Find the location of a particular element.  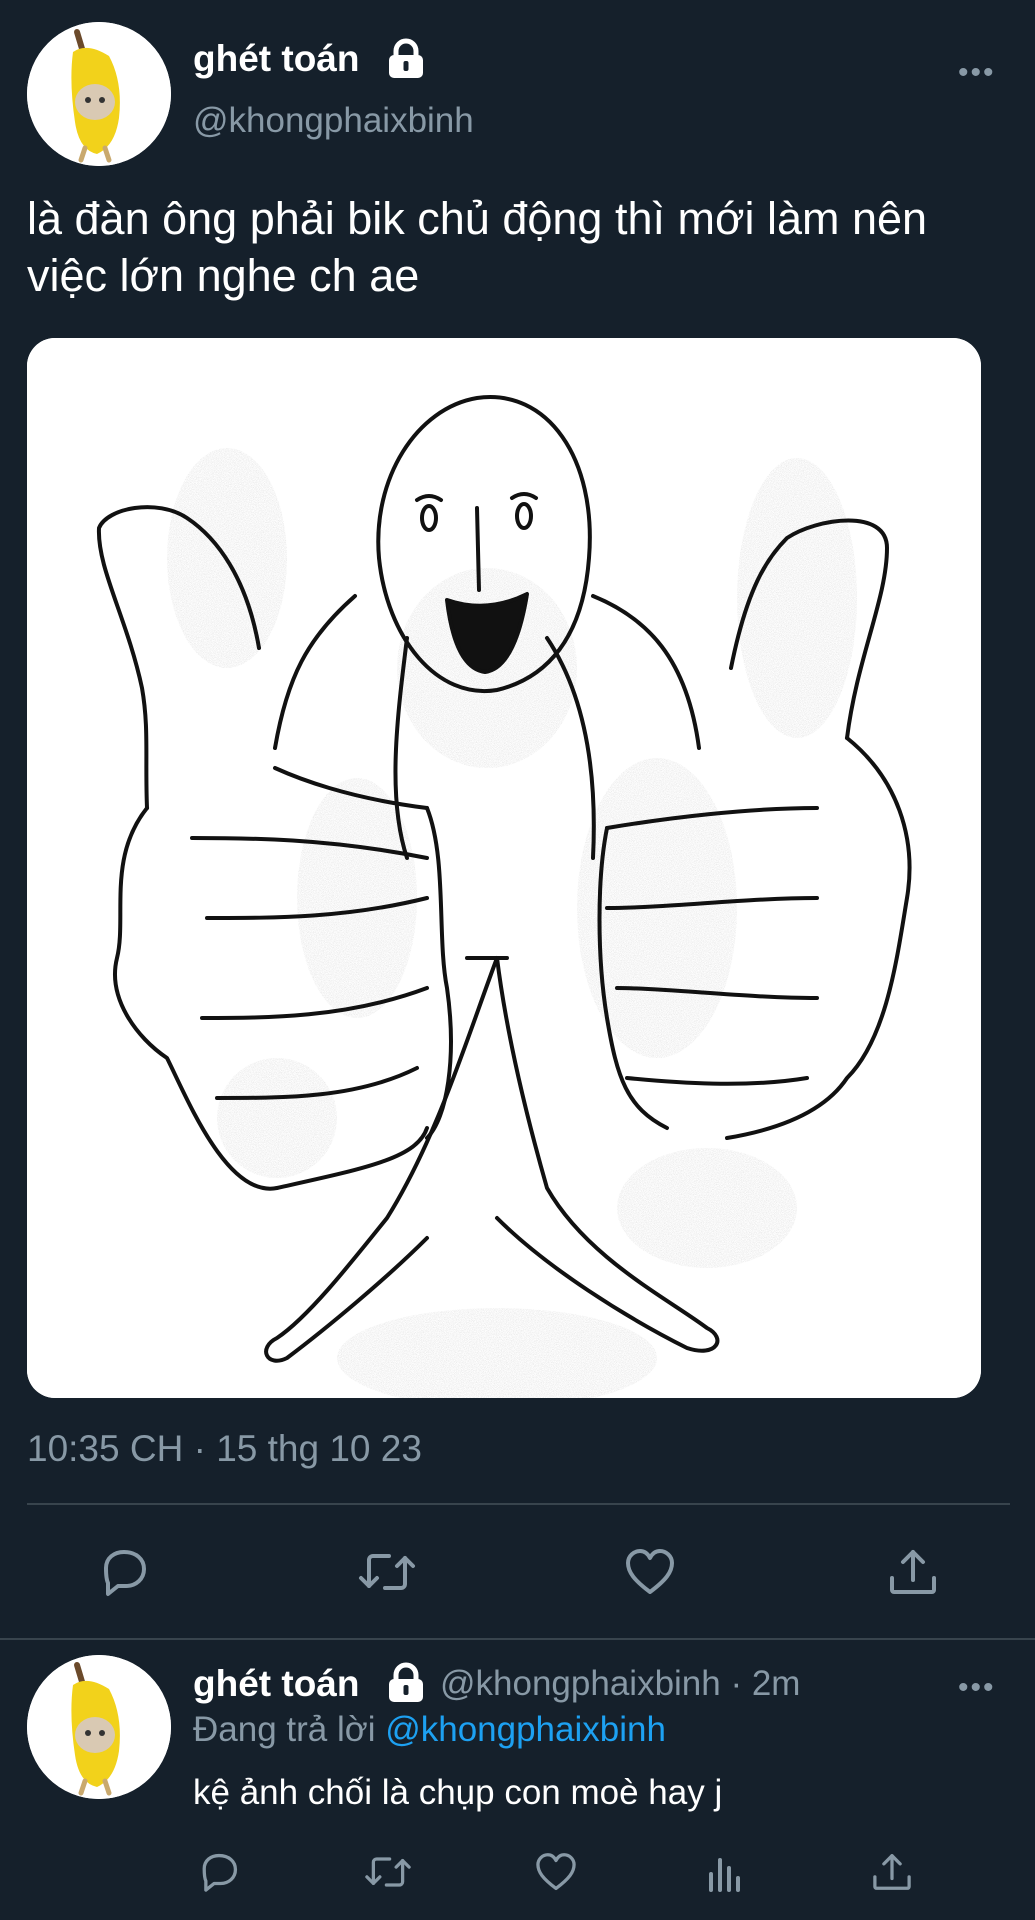

more-options-icon: ••• is located at coordinates (977, 73).